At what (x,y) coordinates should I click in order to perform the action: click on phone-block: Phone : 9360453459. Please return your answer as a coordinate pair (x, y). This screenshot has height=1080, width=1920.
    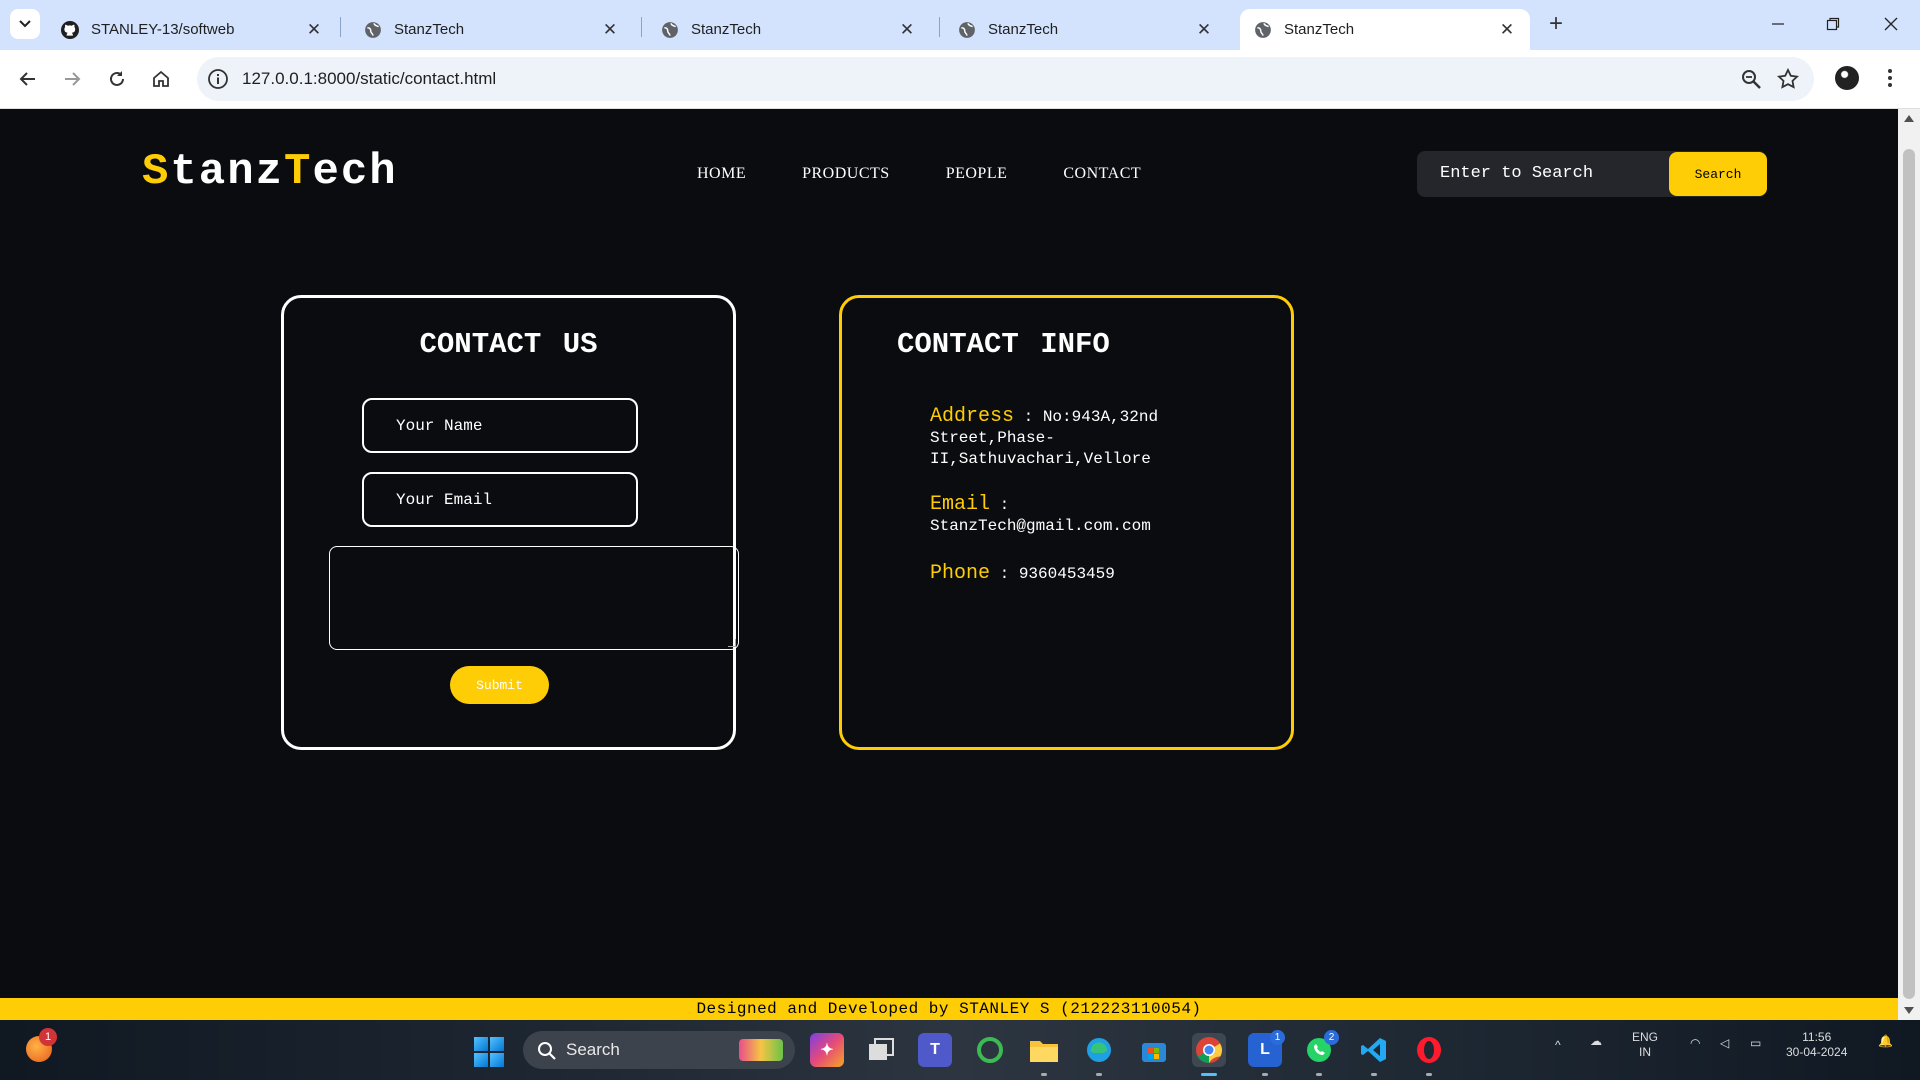
    Looking at the image, I should click on (1080, 574).